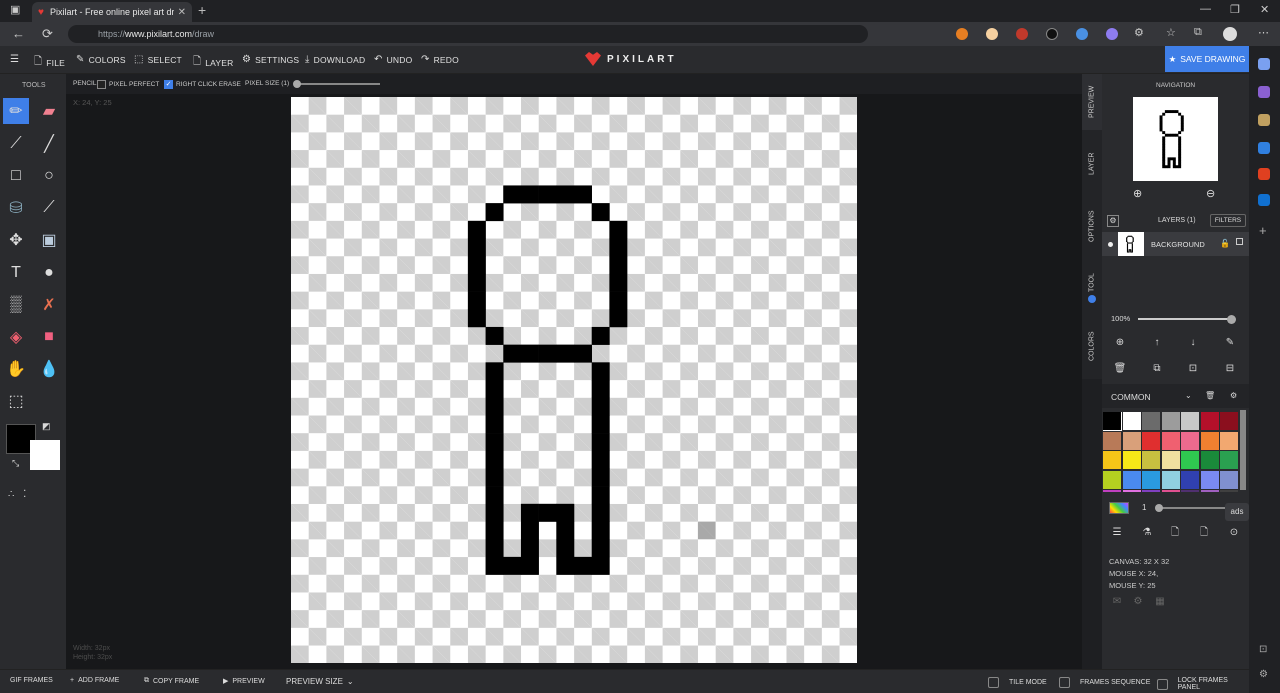  I want to click on secondary-color-swatch, so click(45, 455).